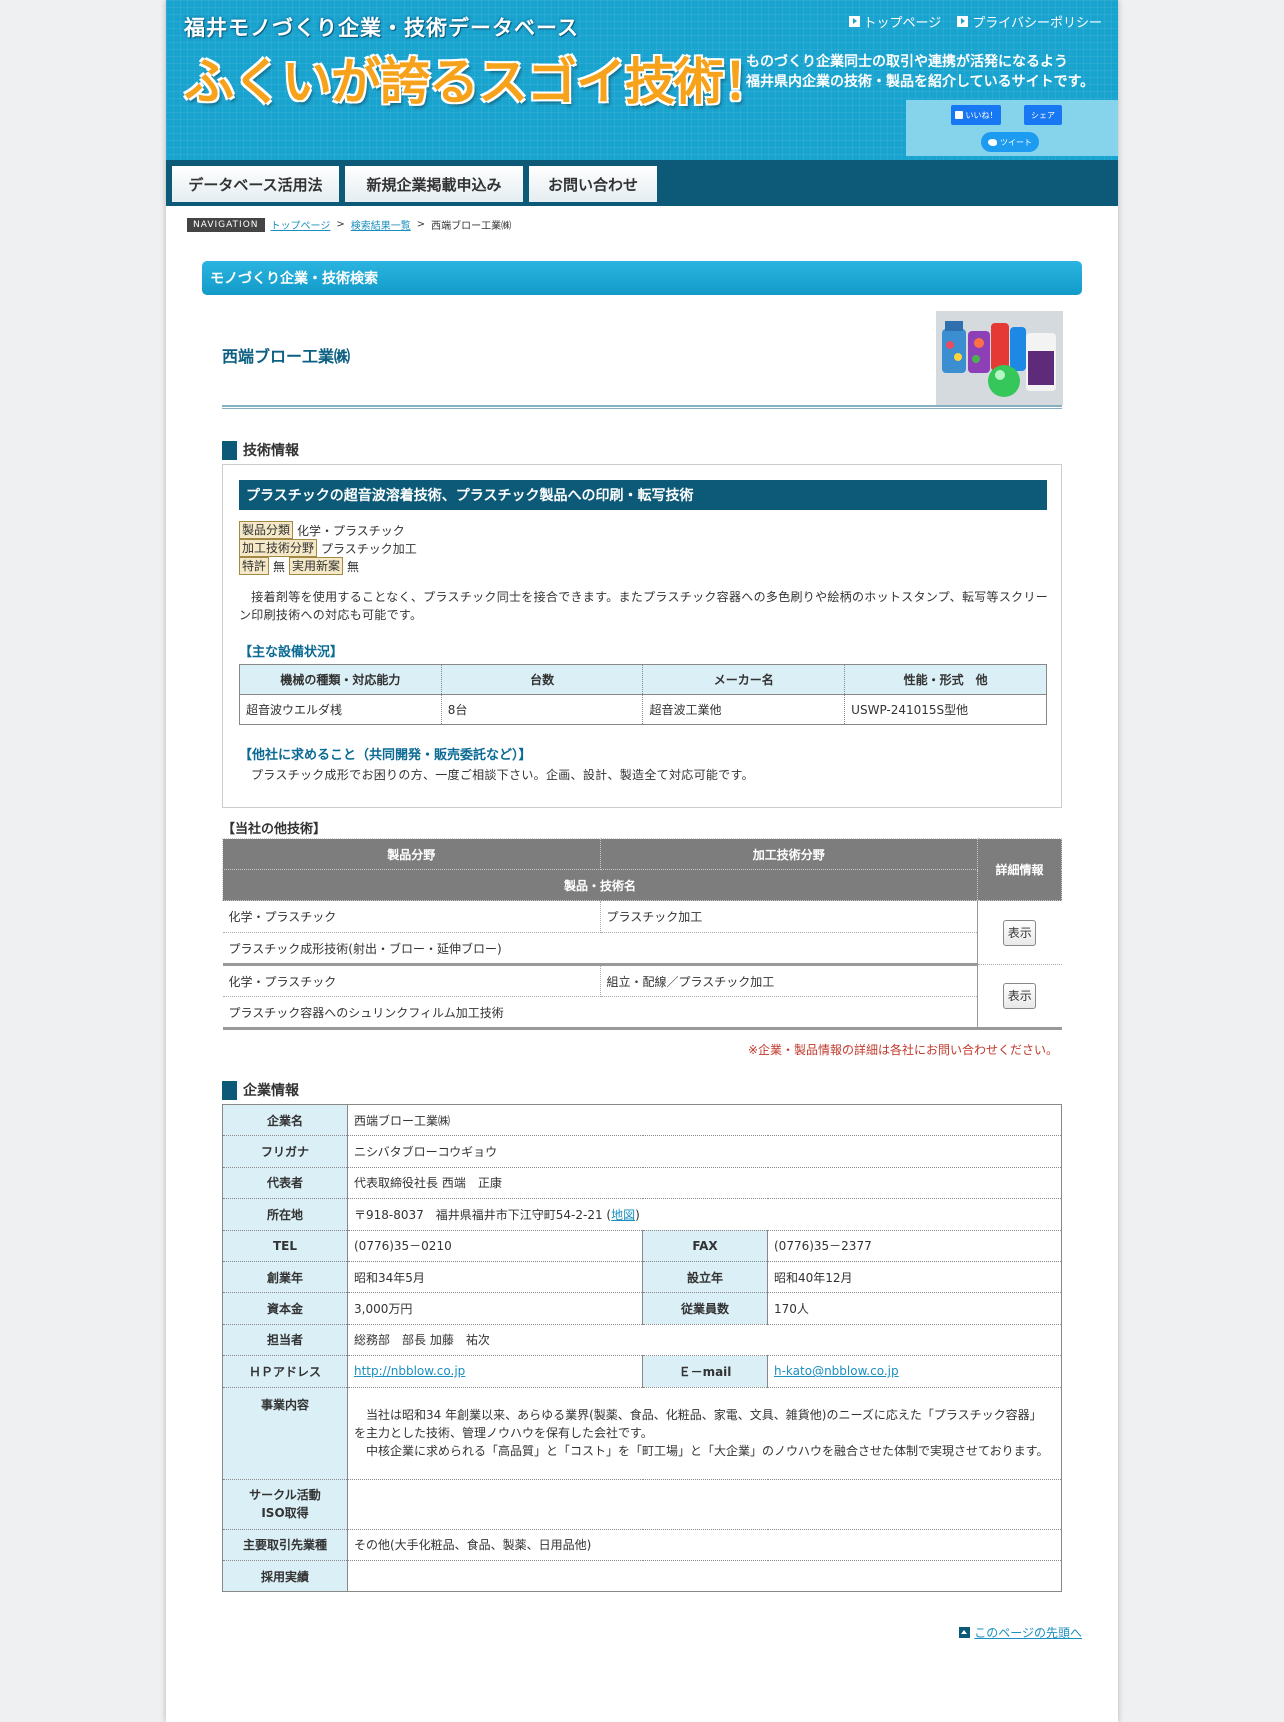 This screenshot has width=1284, height=1722. What do you see at coordinates (285, 1340) in the screenshot?
I see `contact-person-label: 担当者` at bounding box center [285, 1340].